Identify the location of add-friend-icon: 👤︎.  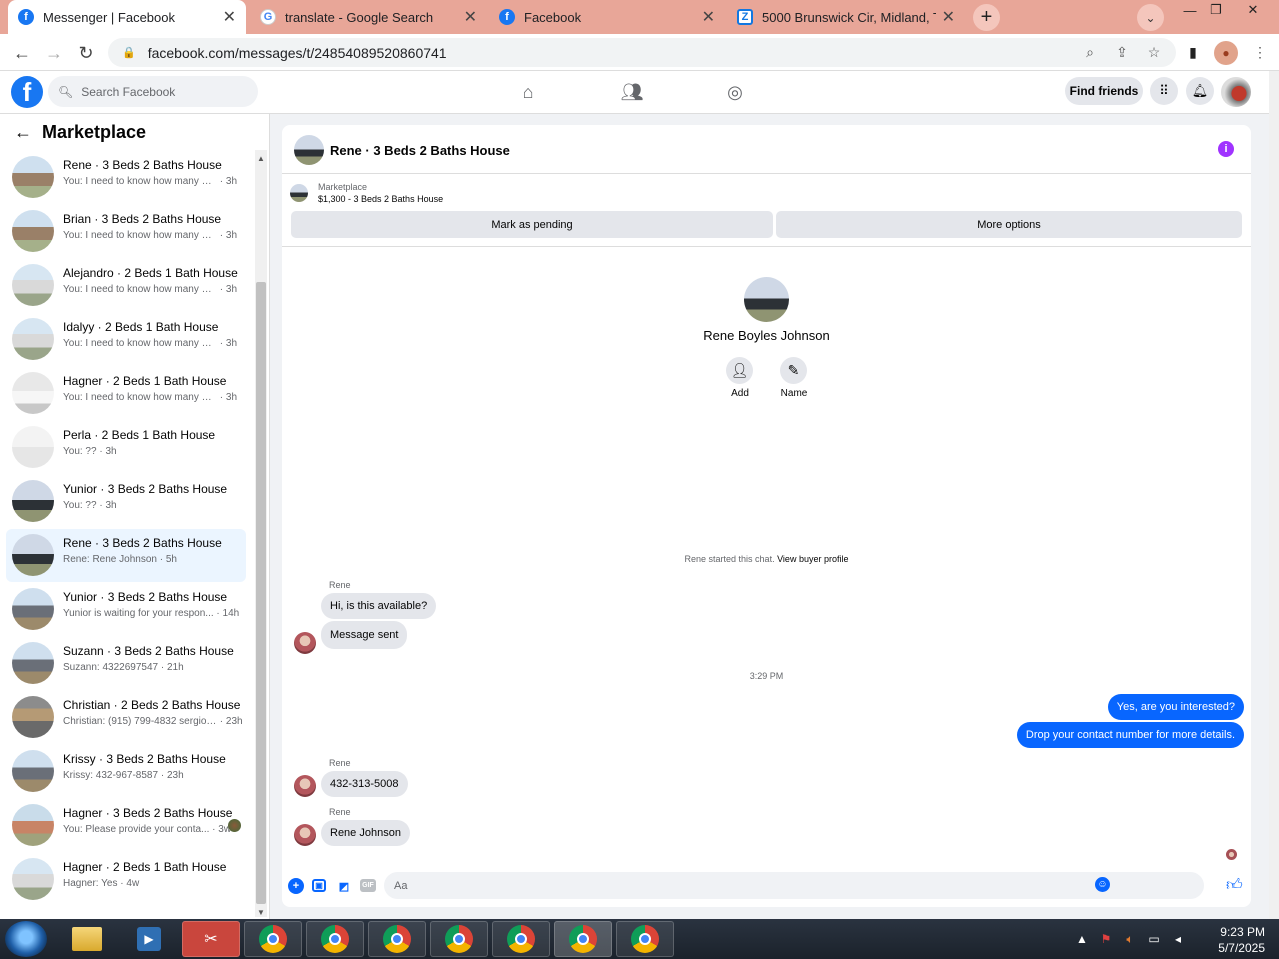
(739, 370).